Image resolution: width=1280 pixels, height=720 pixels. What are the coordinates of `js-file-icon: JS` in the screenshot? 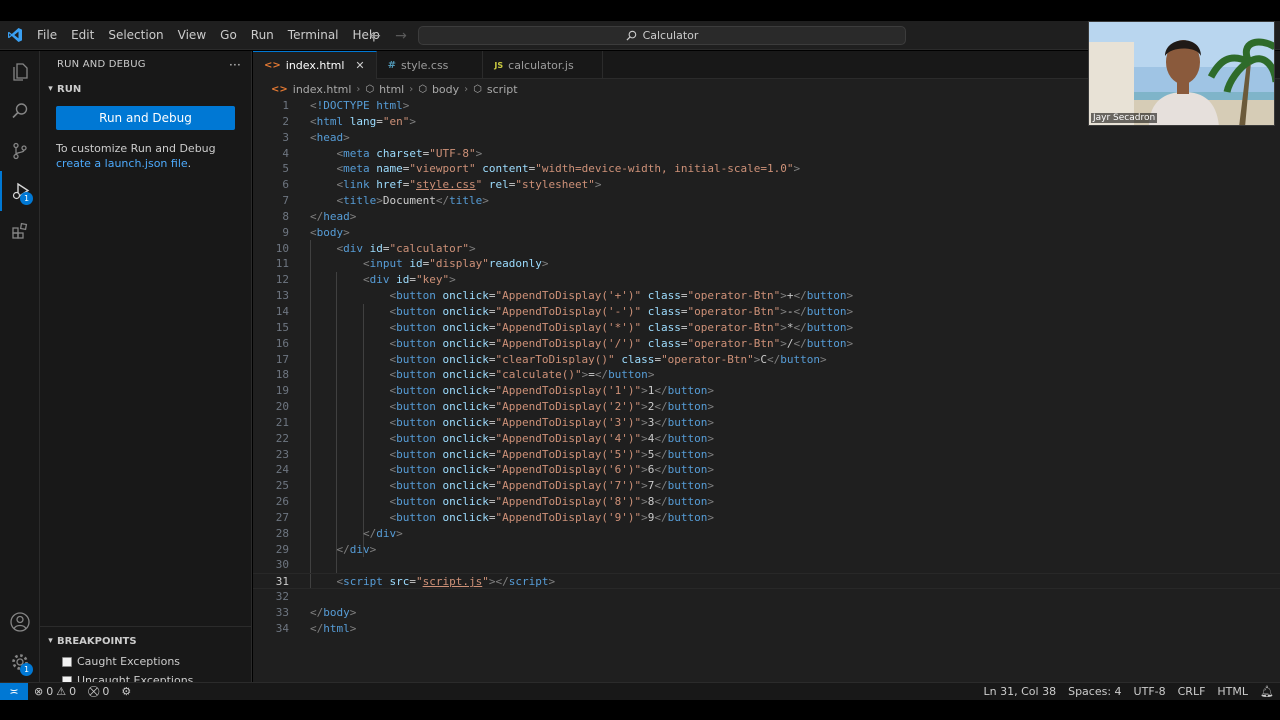 It's located at (499, 65).